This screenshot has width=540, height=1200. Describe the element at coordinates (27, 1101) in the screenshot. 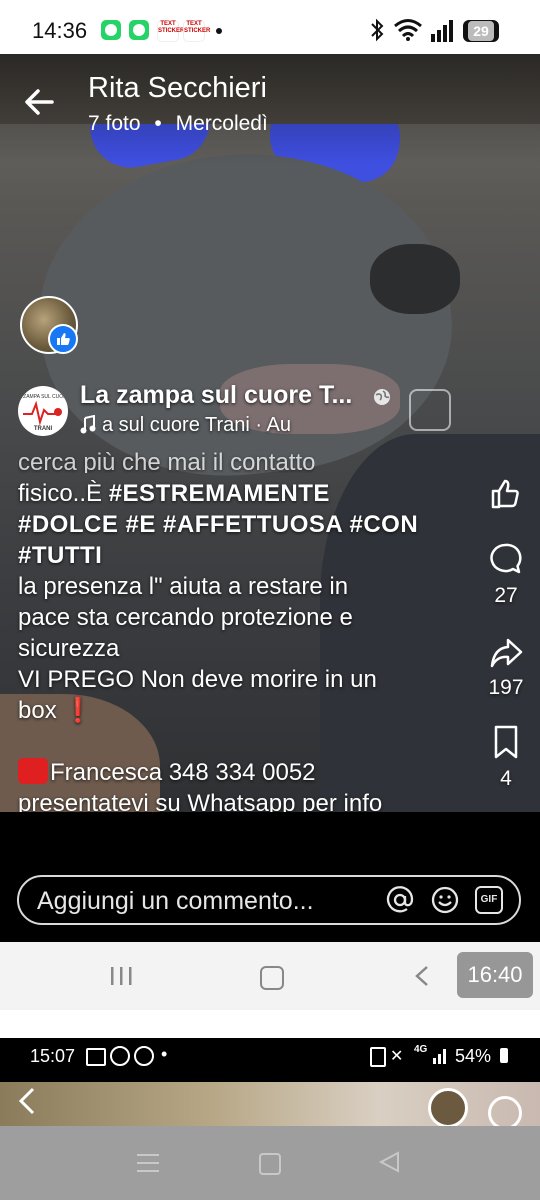

I see `second-back-icon` at that location.